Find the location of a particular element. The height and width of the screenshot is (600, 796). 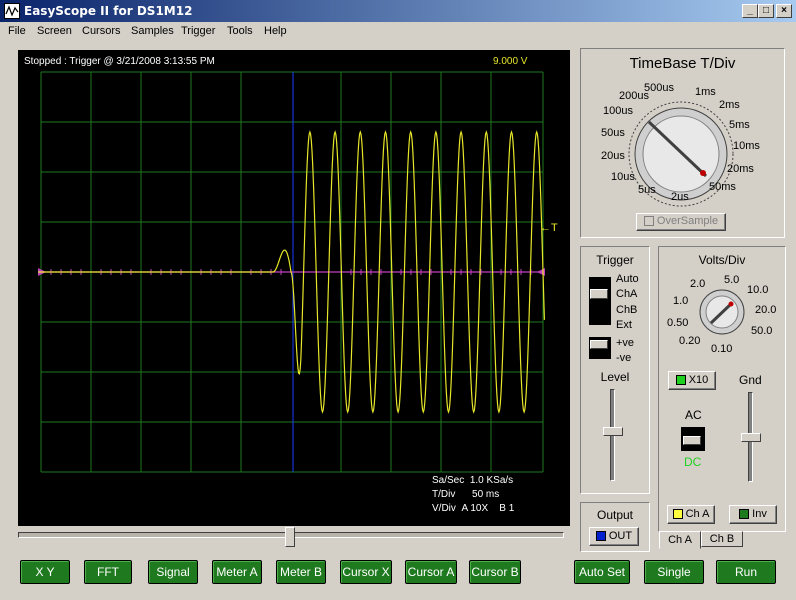

sa-sec-value: 1.0 KSa/s is located at coordinates (491, 480).